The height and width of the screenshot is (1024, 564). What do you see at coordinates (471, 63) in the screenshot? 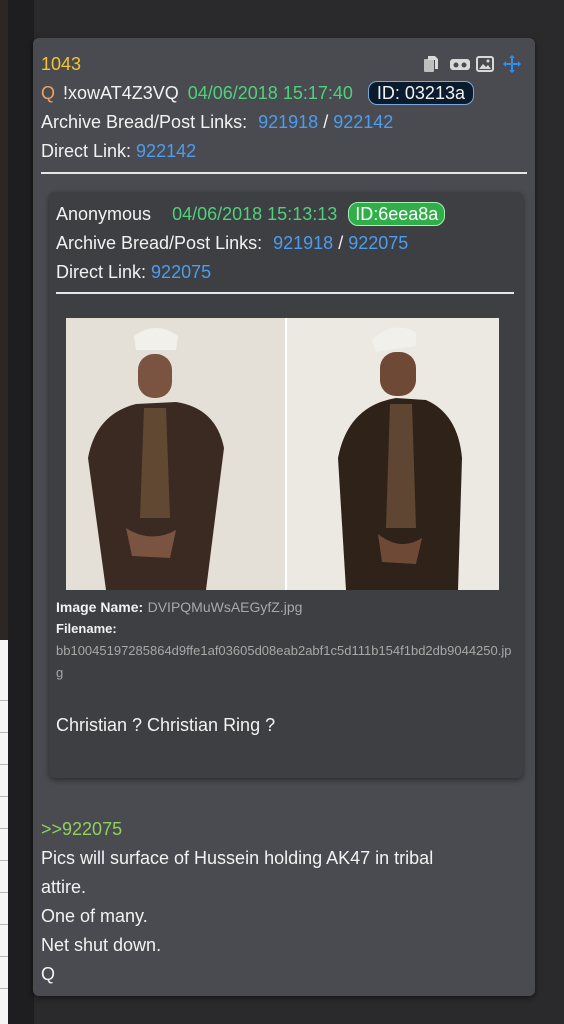
I see `post-toolbar` at bounding box center [471, 63].